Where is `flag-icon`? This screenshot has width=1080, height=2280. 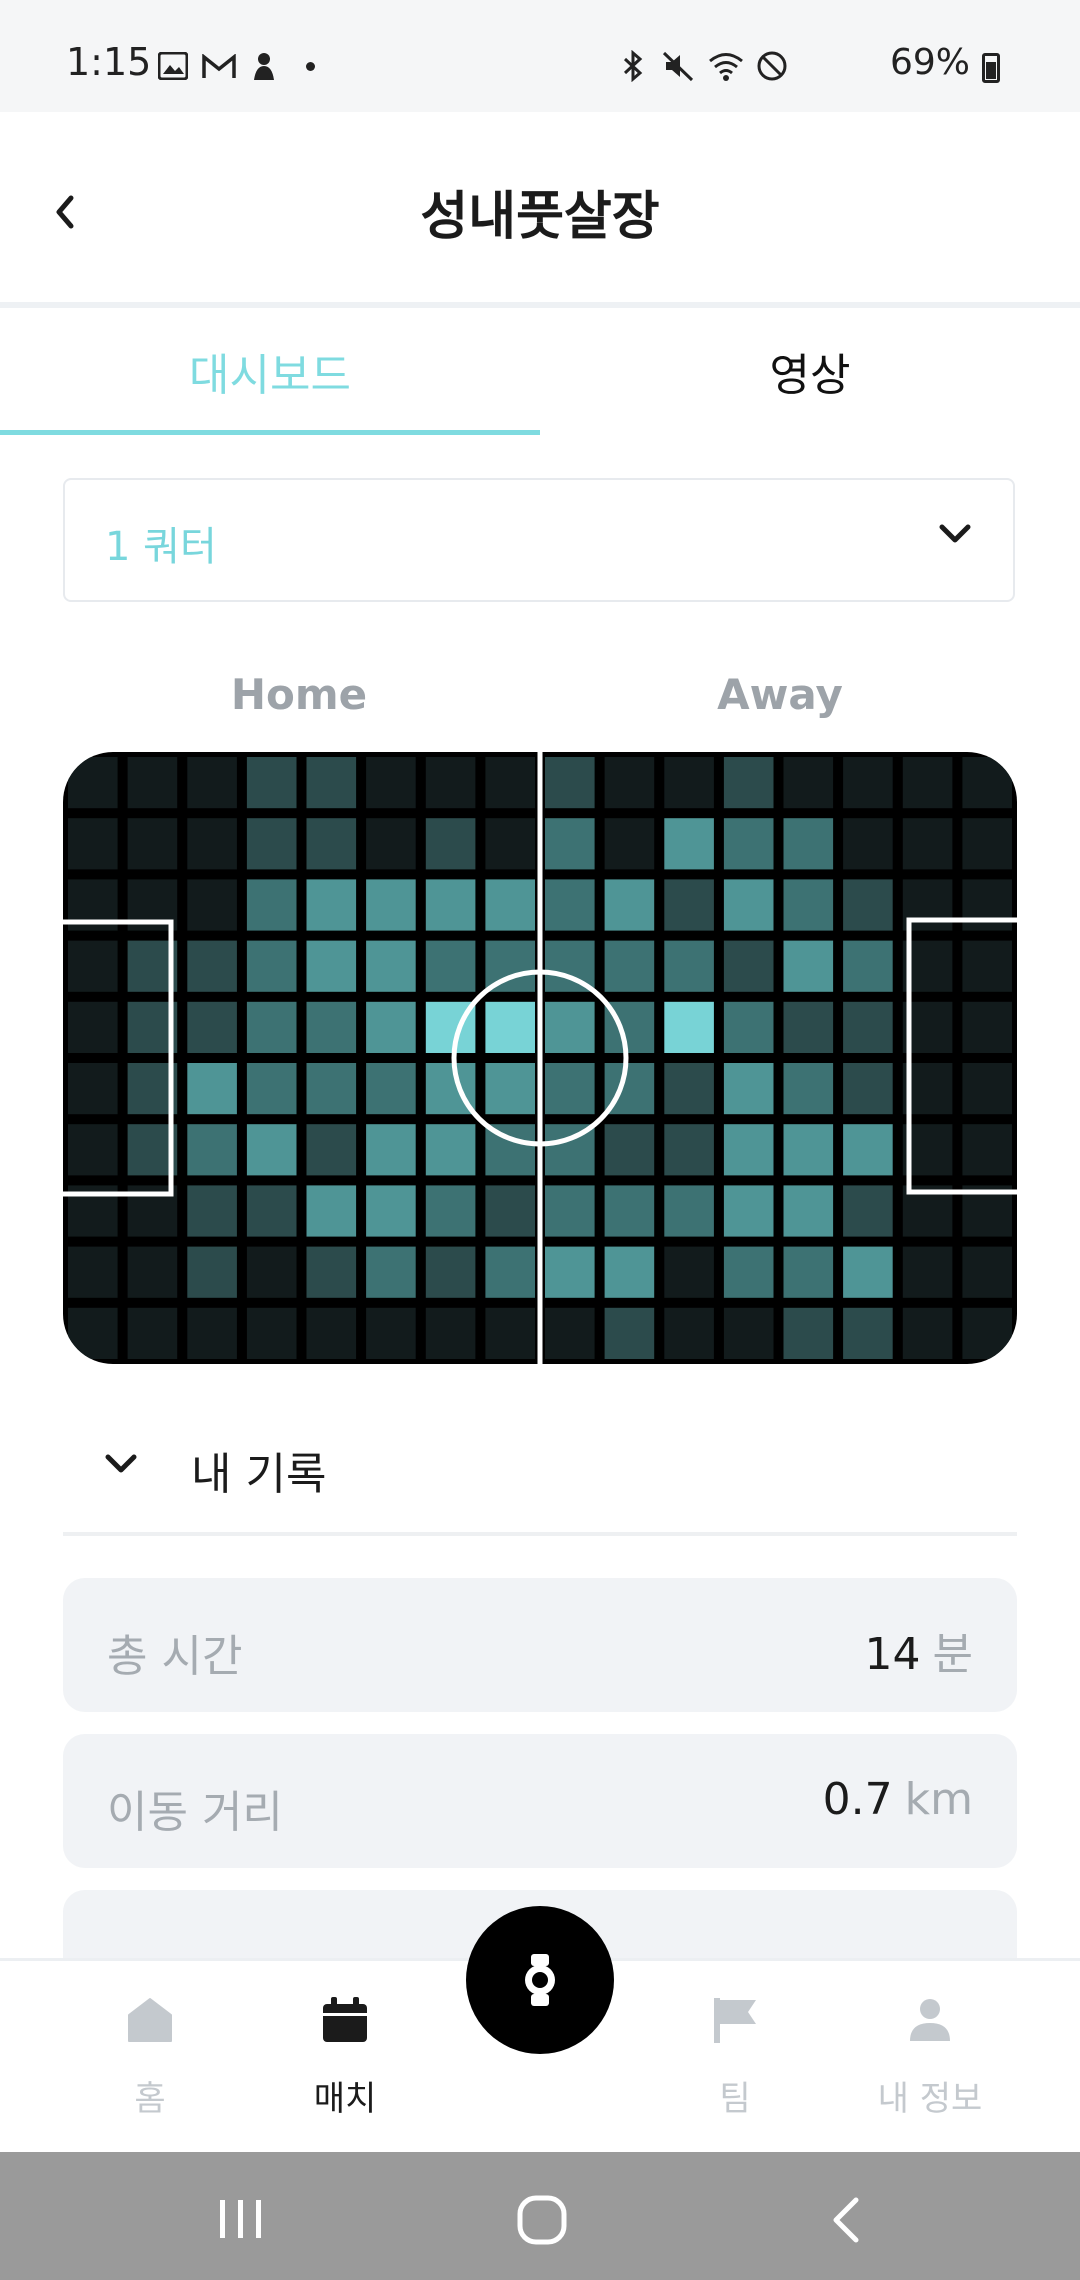
flag-icon is located at coordinates (735, 2020).